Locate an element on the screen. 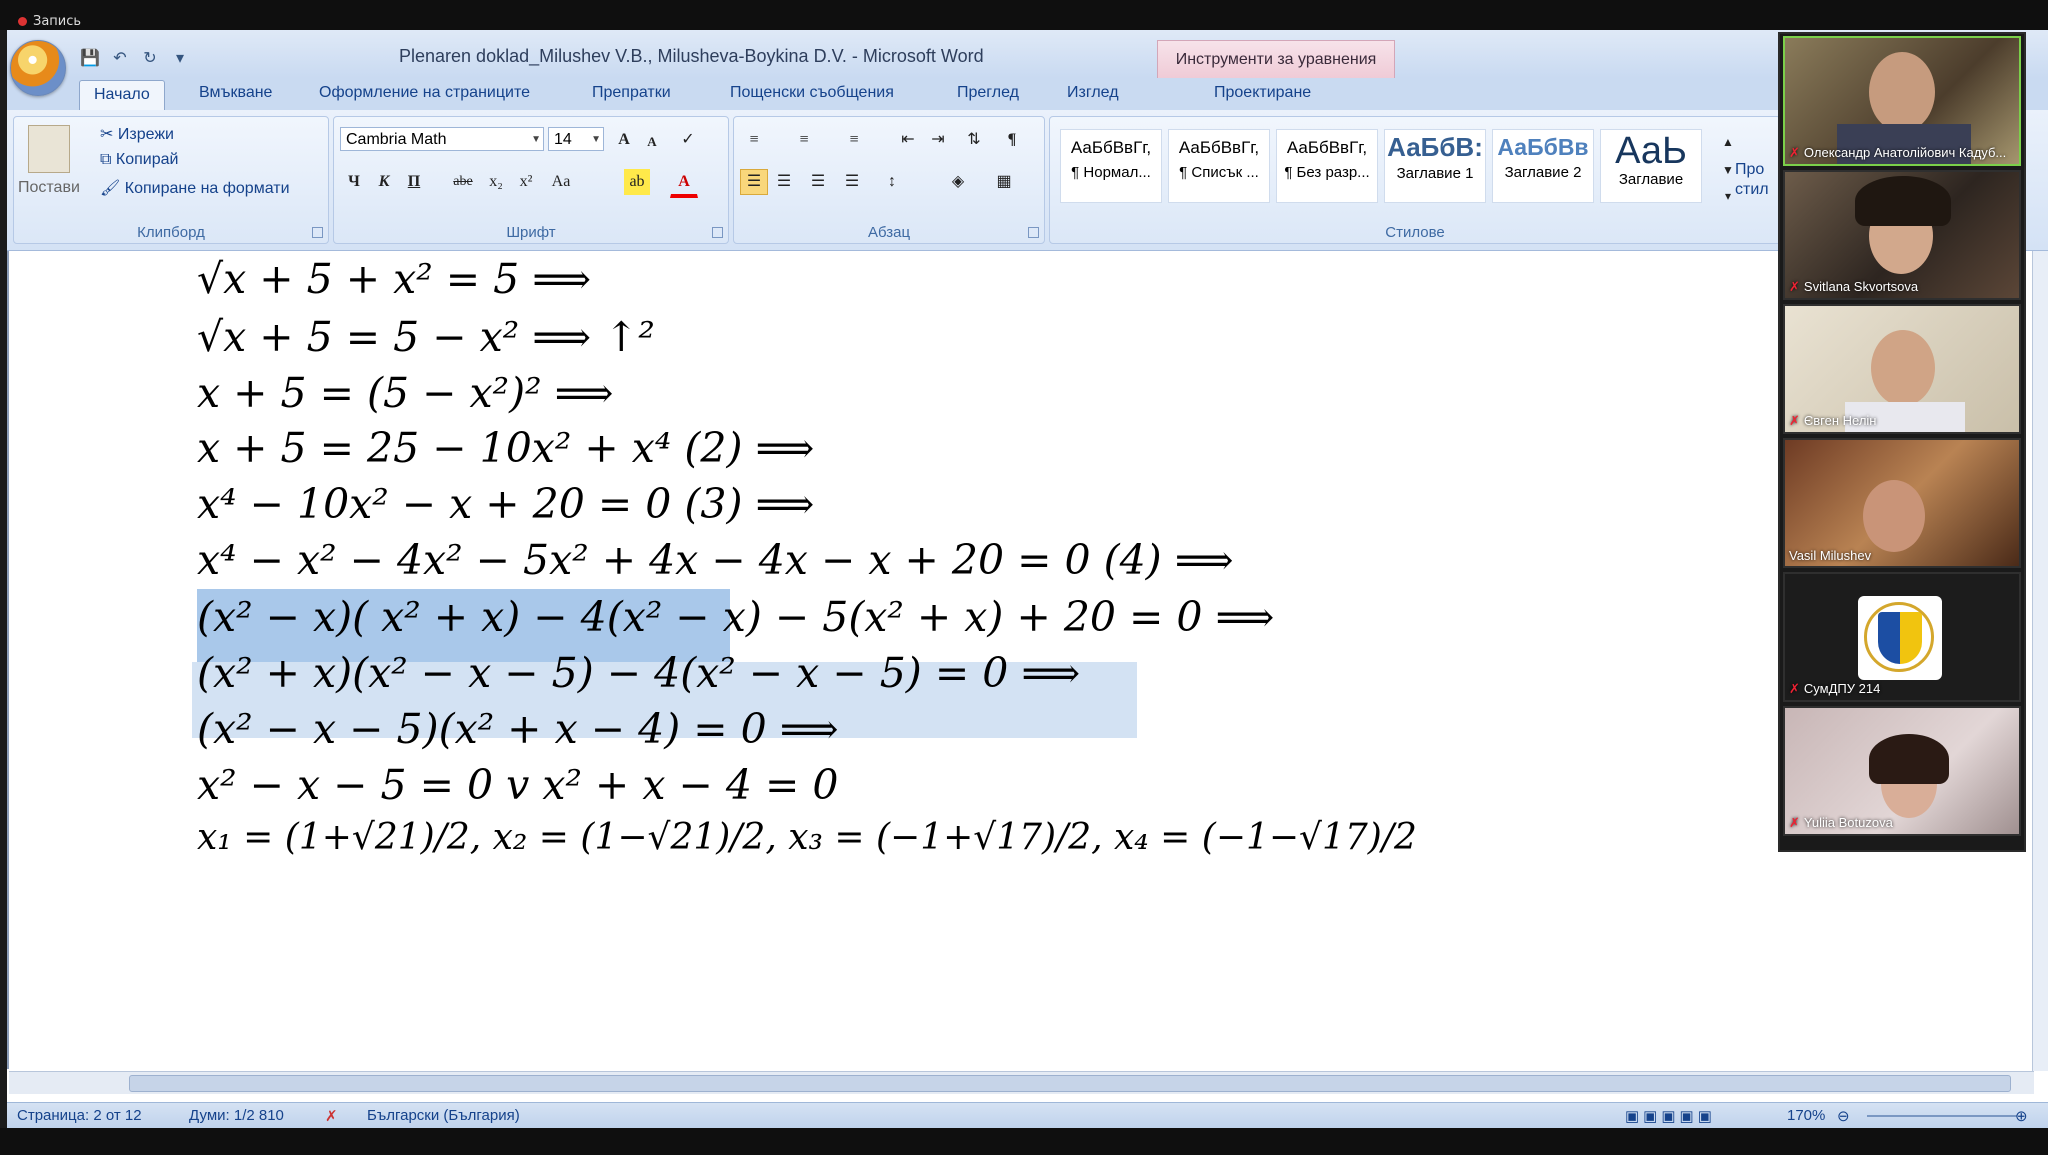 This screenshot has width=2048, height=1155. equation-line: x² − x − 5 = 0 v x² + x − 4 = 0 is located at coordinates (517, 785).